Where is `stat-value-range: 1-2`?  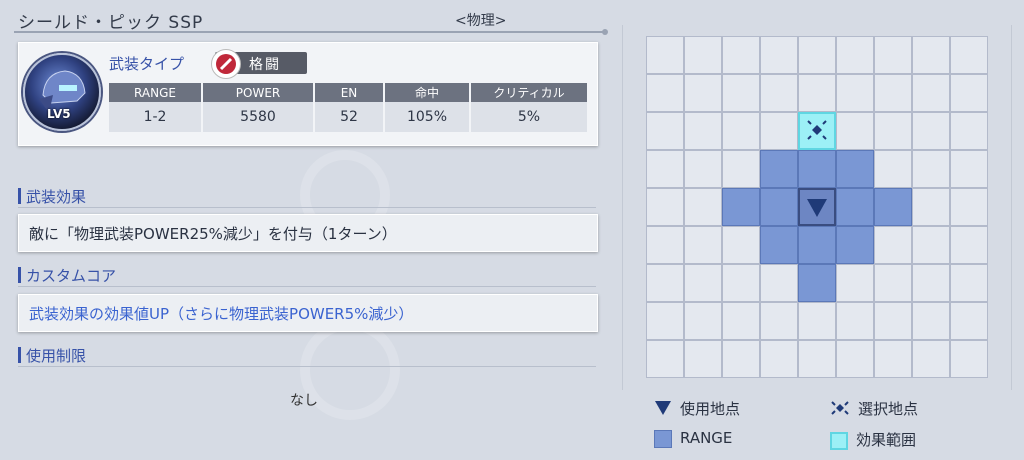
stat-value-range: 1-2 is located at coordinates (156, 117).